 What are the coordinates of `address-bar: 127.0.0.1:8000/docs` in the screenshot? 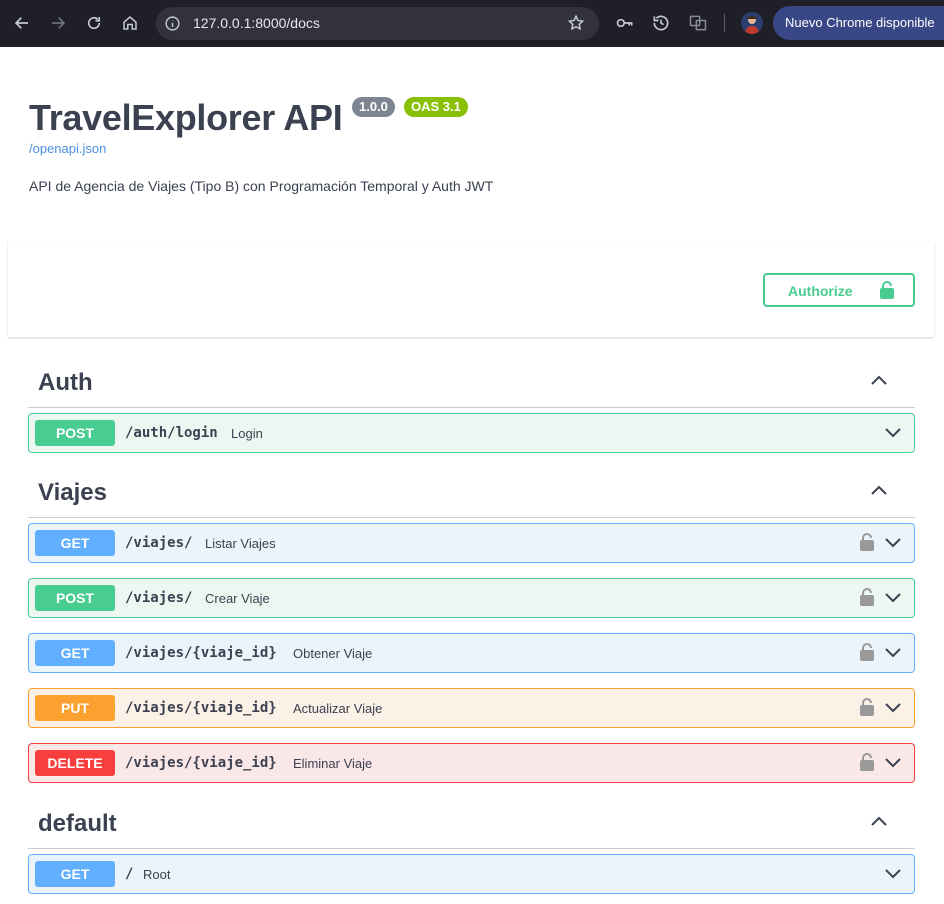 It's located at (377, 23).